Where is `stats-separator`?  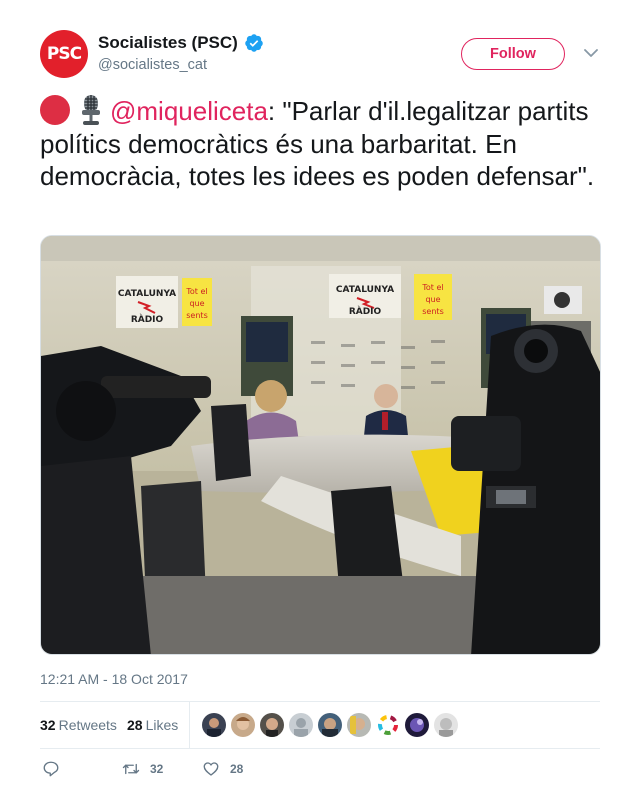
stats-separator is located at coordinates (189, 725).